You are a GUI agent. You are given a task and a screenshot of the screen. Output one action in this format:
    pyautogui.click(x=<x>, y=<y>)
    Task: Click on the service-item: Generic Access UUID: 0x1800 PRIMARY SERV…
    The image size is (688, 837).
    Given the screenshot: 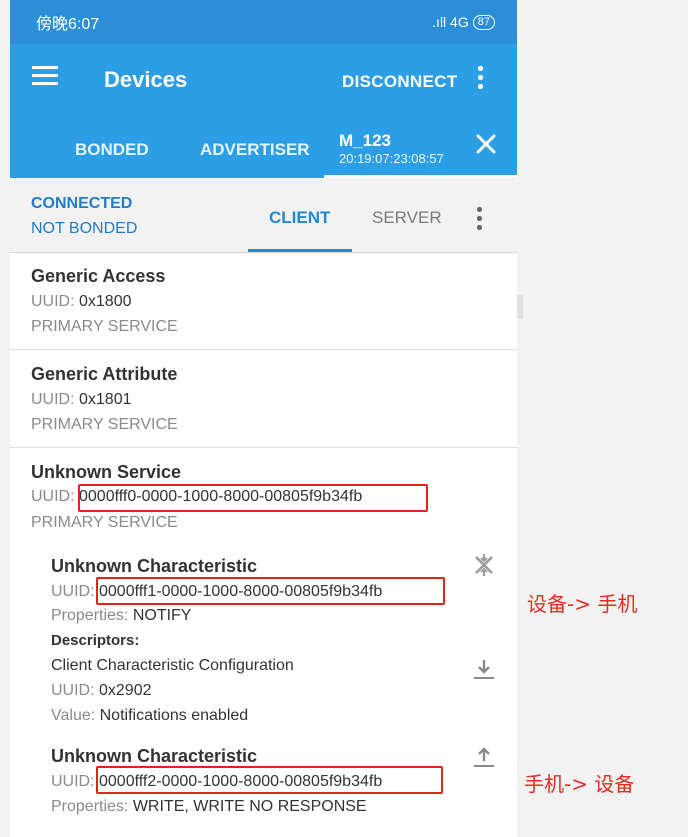 What is the action you would take?
    pyautogui.click(x=263, y=301)
    